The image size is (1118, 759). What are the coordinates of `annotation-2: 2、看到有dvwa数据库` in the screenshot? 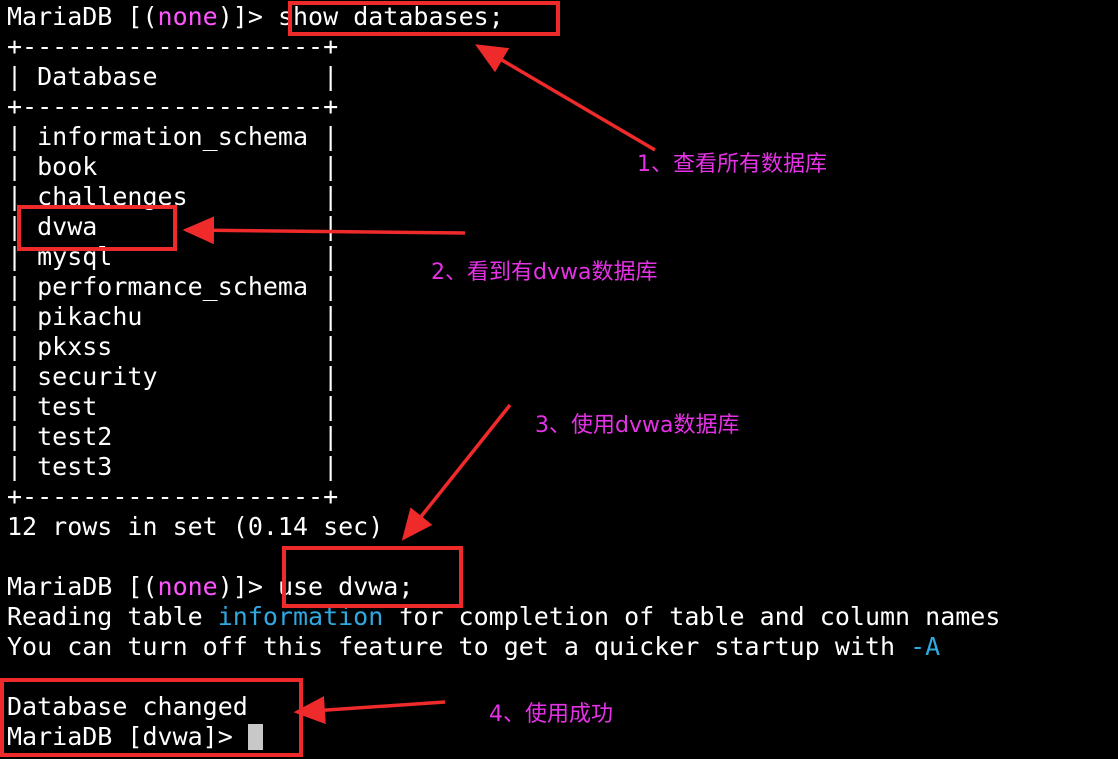 It's located at (544, 272).